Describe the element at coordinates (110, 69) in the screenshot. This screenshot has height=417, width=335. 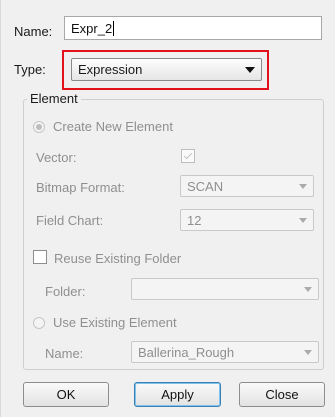
I see `type-dropdown-value: Expression` at that location.